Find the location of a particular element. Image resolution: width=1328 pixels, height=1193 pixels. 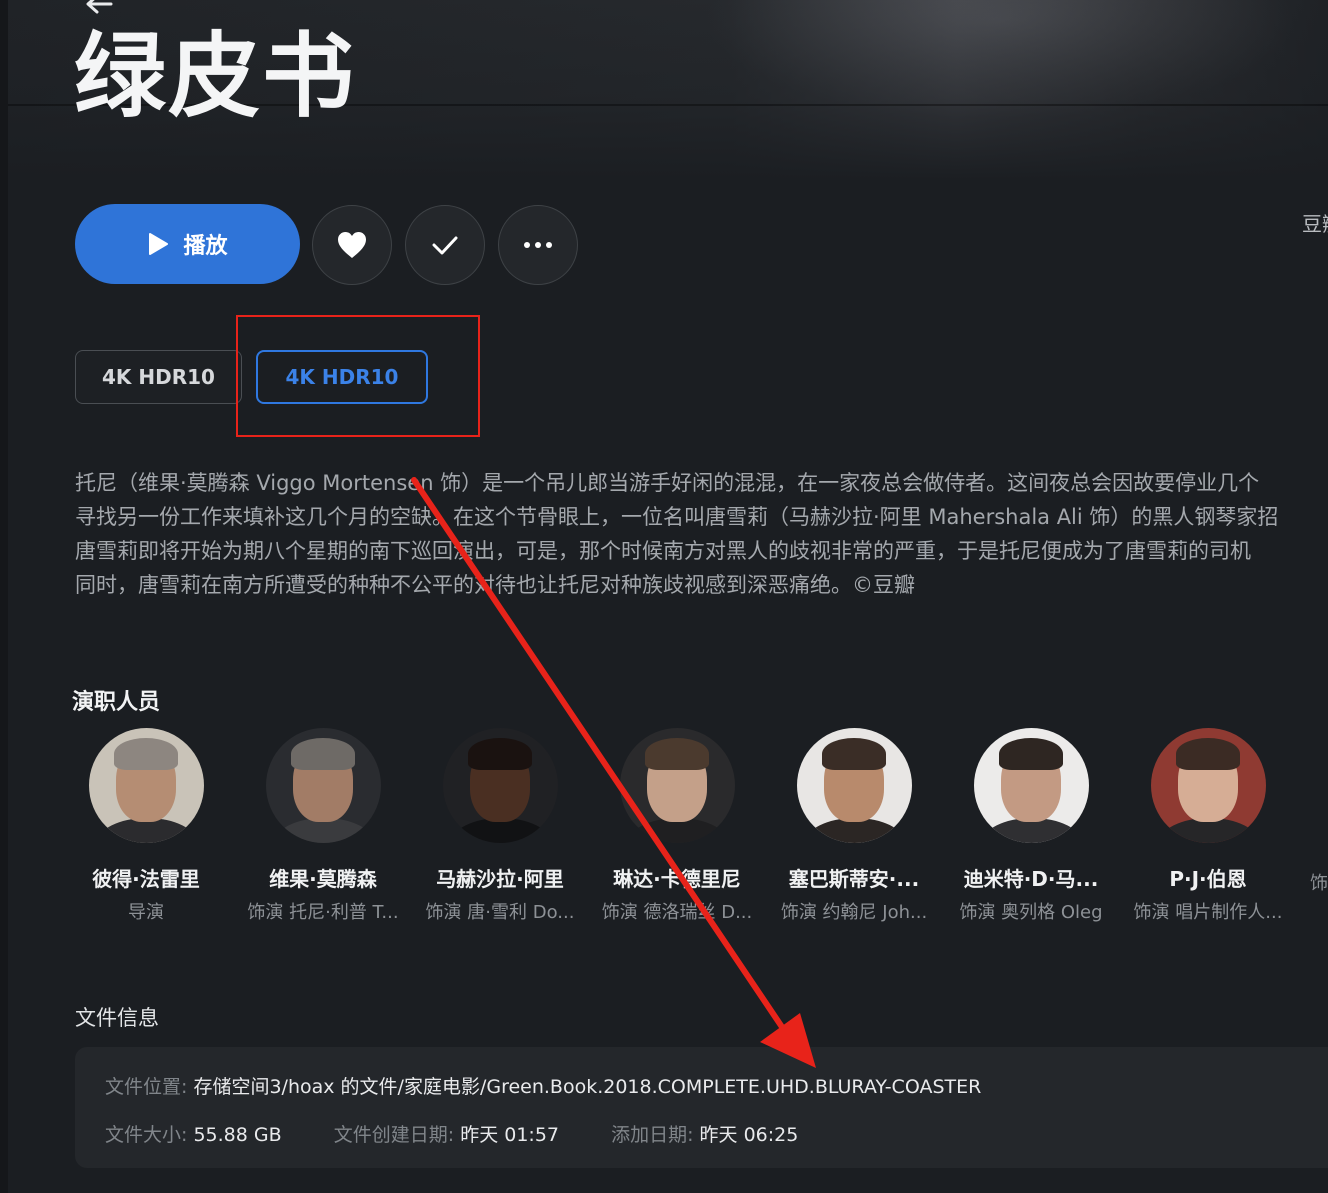

file-created-value: 昨天 01:57 is located at coordinates (509, 1135).